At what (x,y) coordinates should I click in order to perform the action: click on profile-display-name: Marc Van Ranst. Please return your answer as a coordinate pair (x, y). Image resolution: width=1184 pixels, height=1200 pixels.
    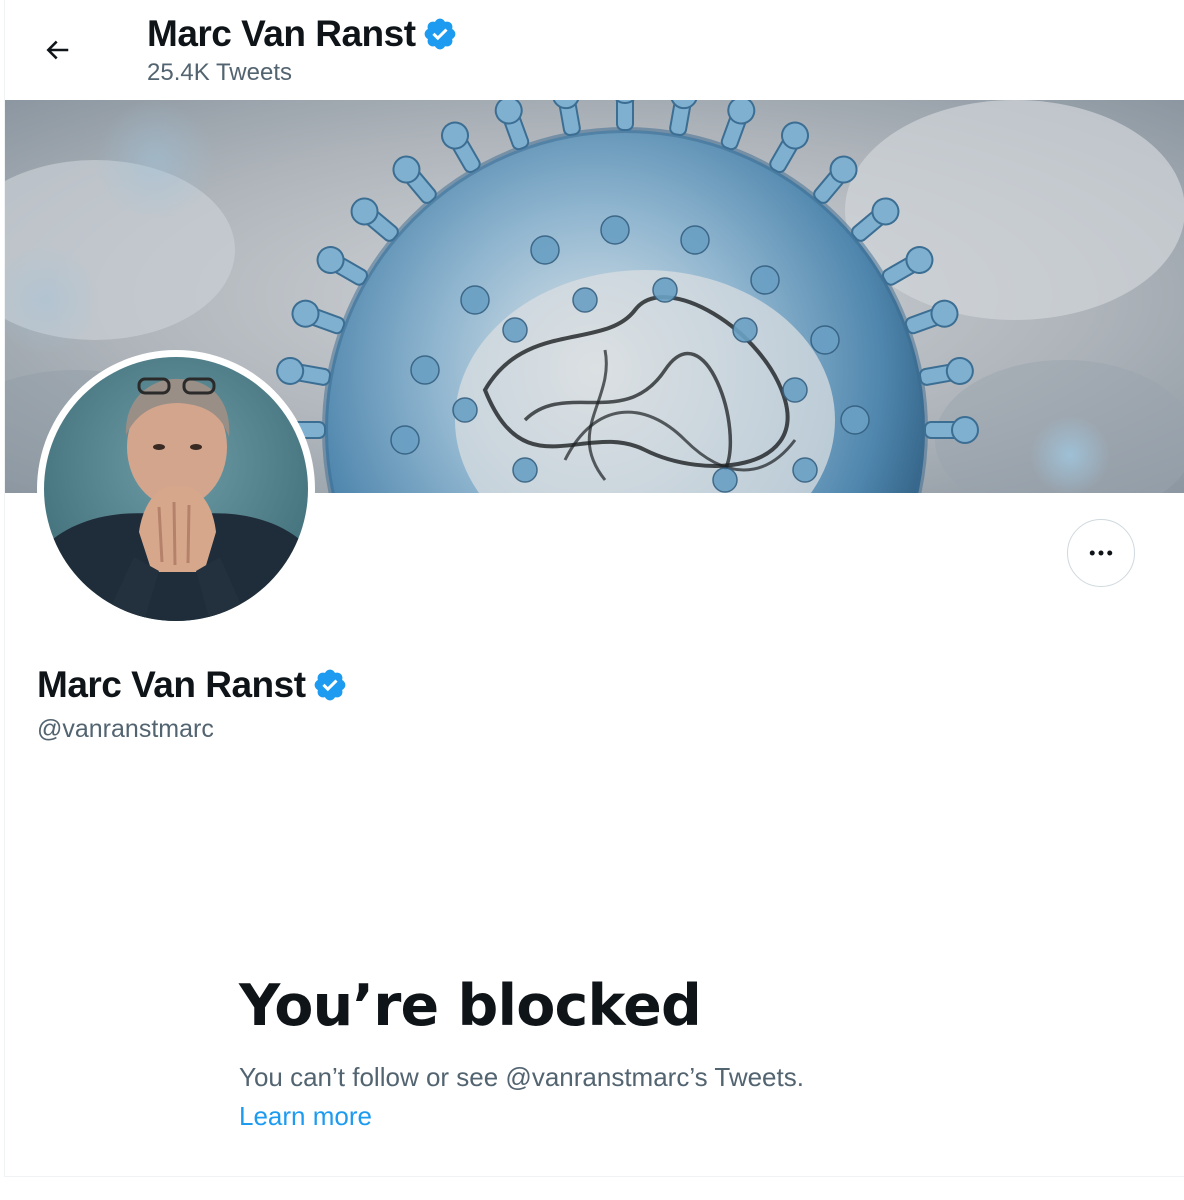
    Looking at the image, I should click on (171, 684).